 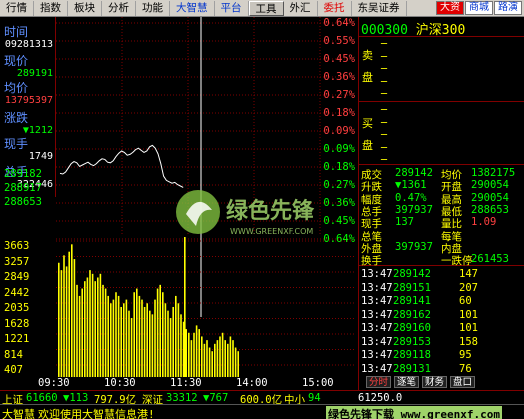 What do you see at coordinates (17, 8) in the screenshot?
I see `menu-quotes: 行情` at bounding box center [17, 8].